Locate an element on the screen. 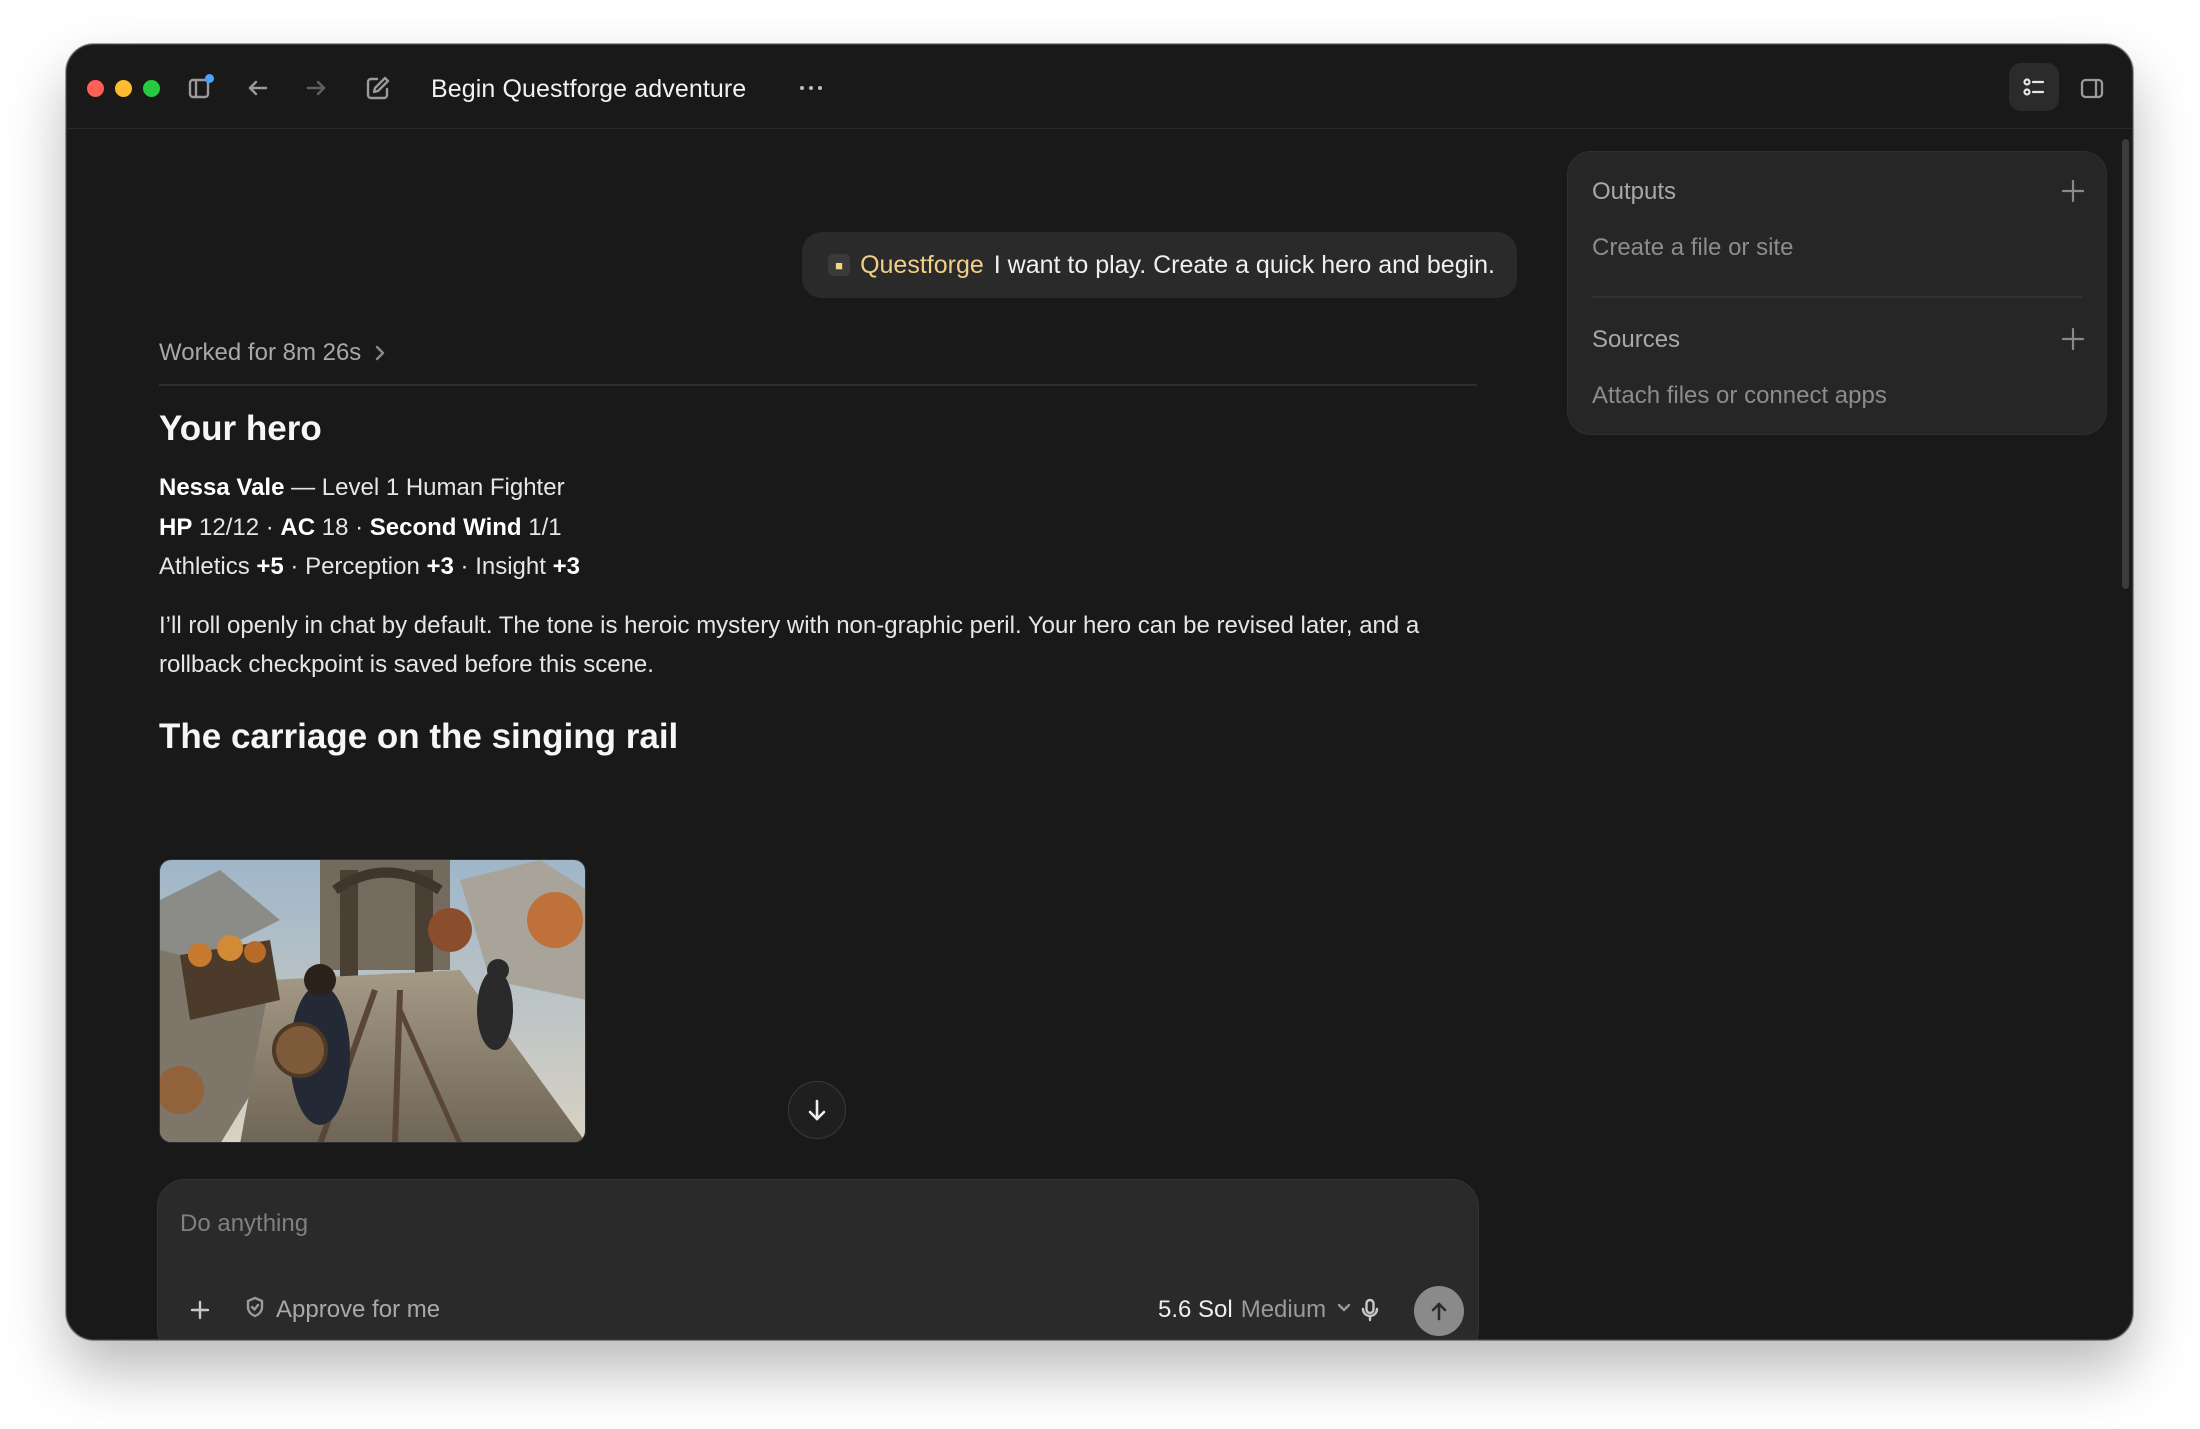 The height and width of the screenshot is (1429, 2200). model-name: 5.6 Sol is located at coordinates (1195, 1309).